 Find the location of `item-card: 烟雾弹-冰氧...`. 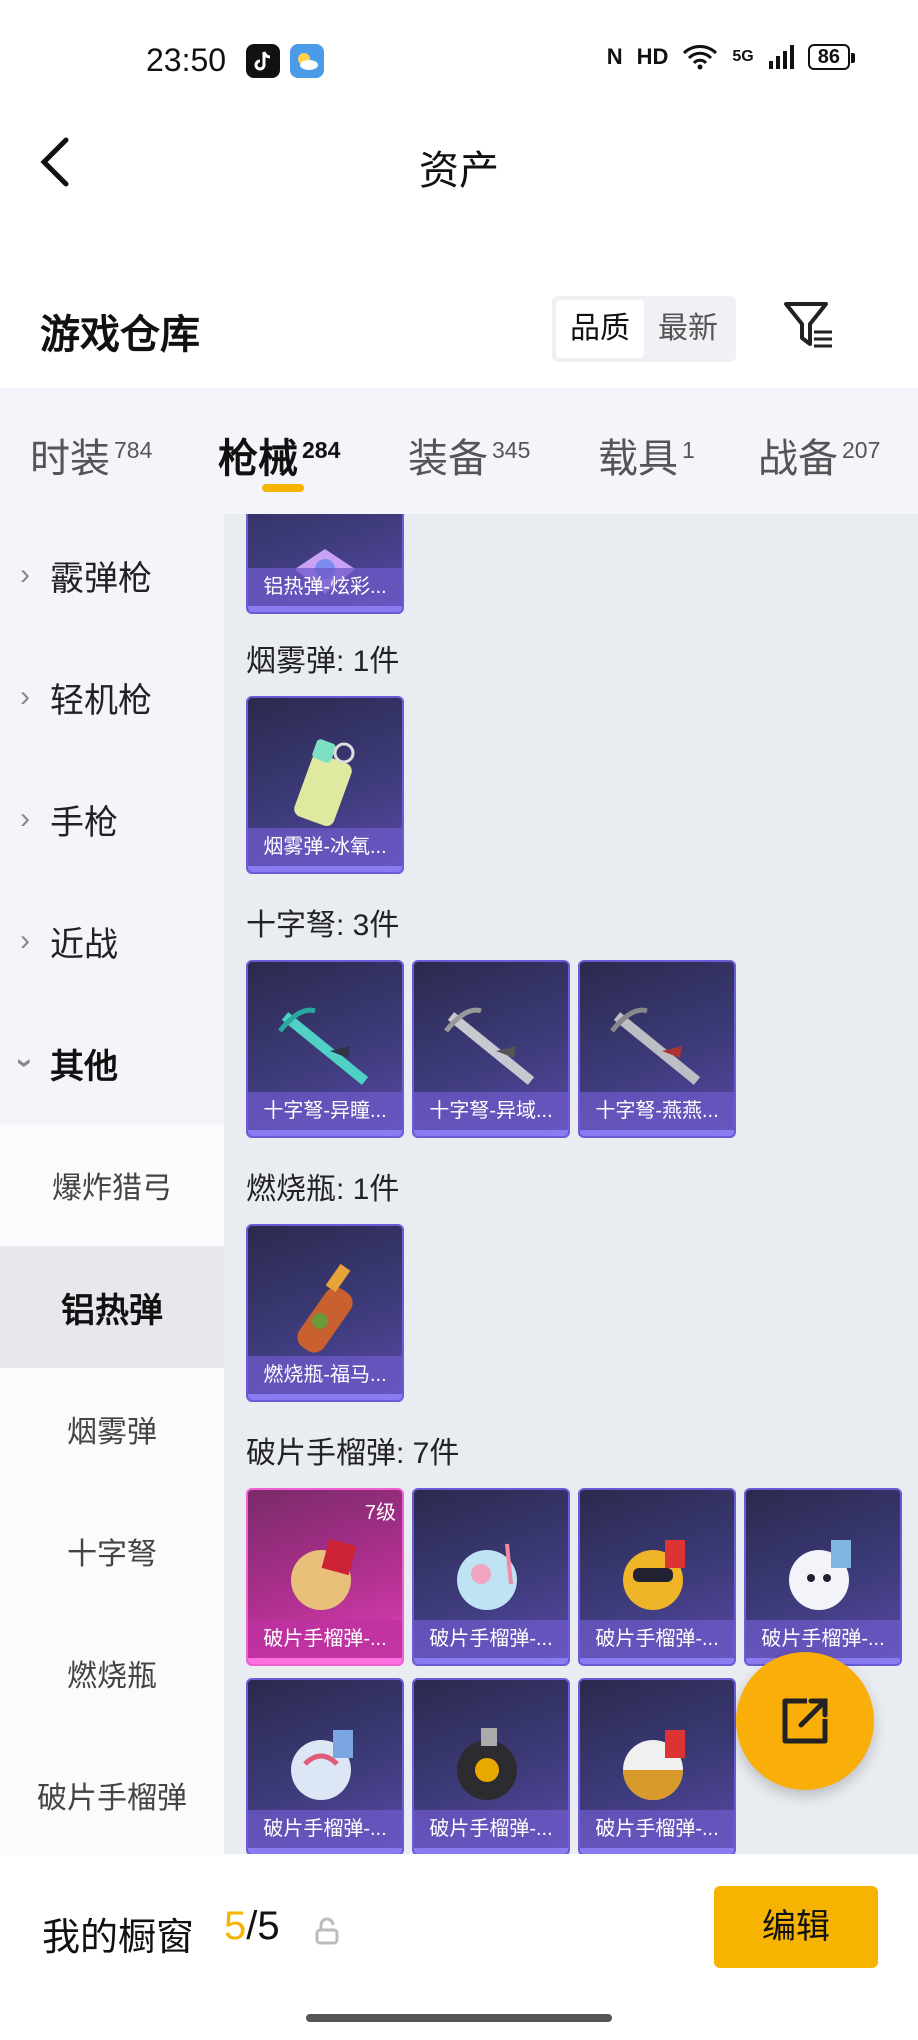

item-card: 烟雾弹-冰氧... is located at coordinates (325, 785).